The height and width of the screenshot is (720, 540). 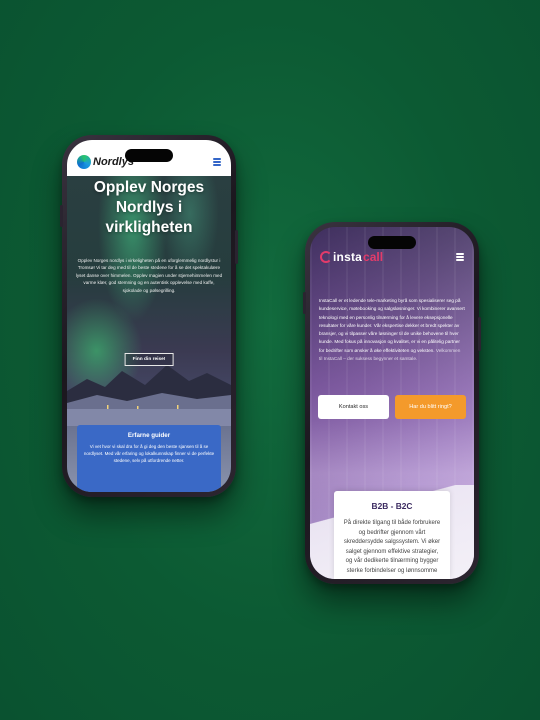 I want to click on find-trip-button: Finn din reise!, so click(x=149, y=359).